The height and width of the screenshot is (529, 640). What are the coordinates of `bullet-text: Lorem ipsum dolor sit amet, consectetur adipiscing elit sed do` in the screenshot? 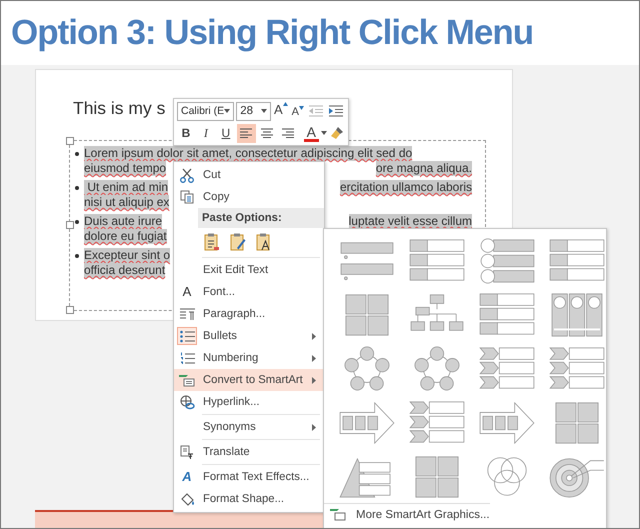 It's located at (248, 153).